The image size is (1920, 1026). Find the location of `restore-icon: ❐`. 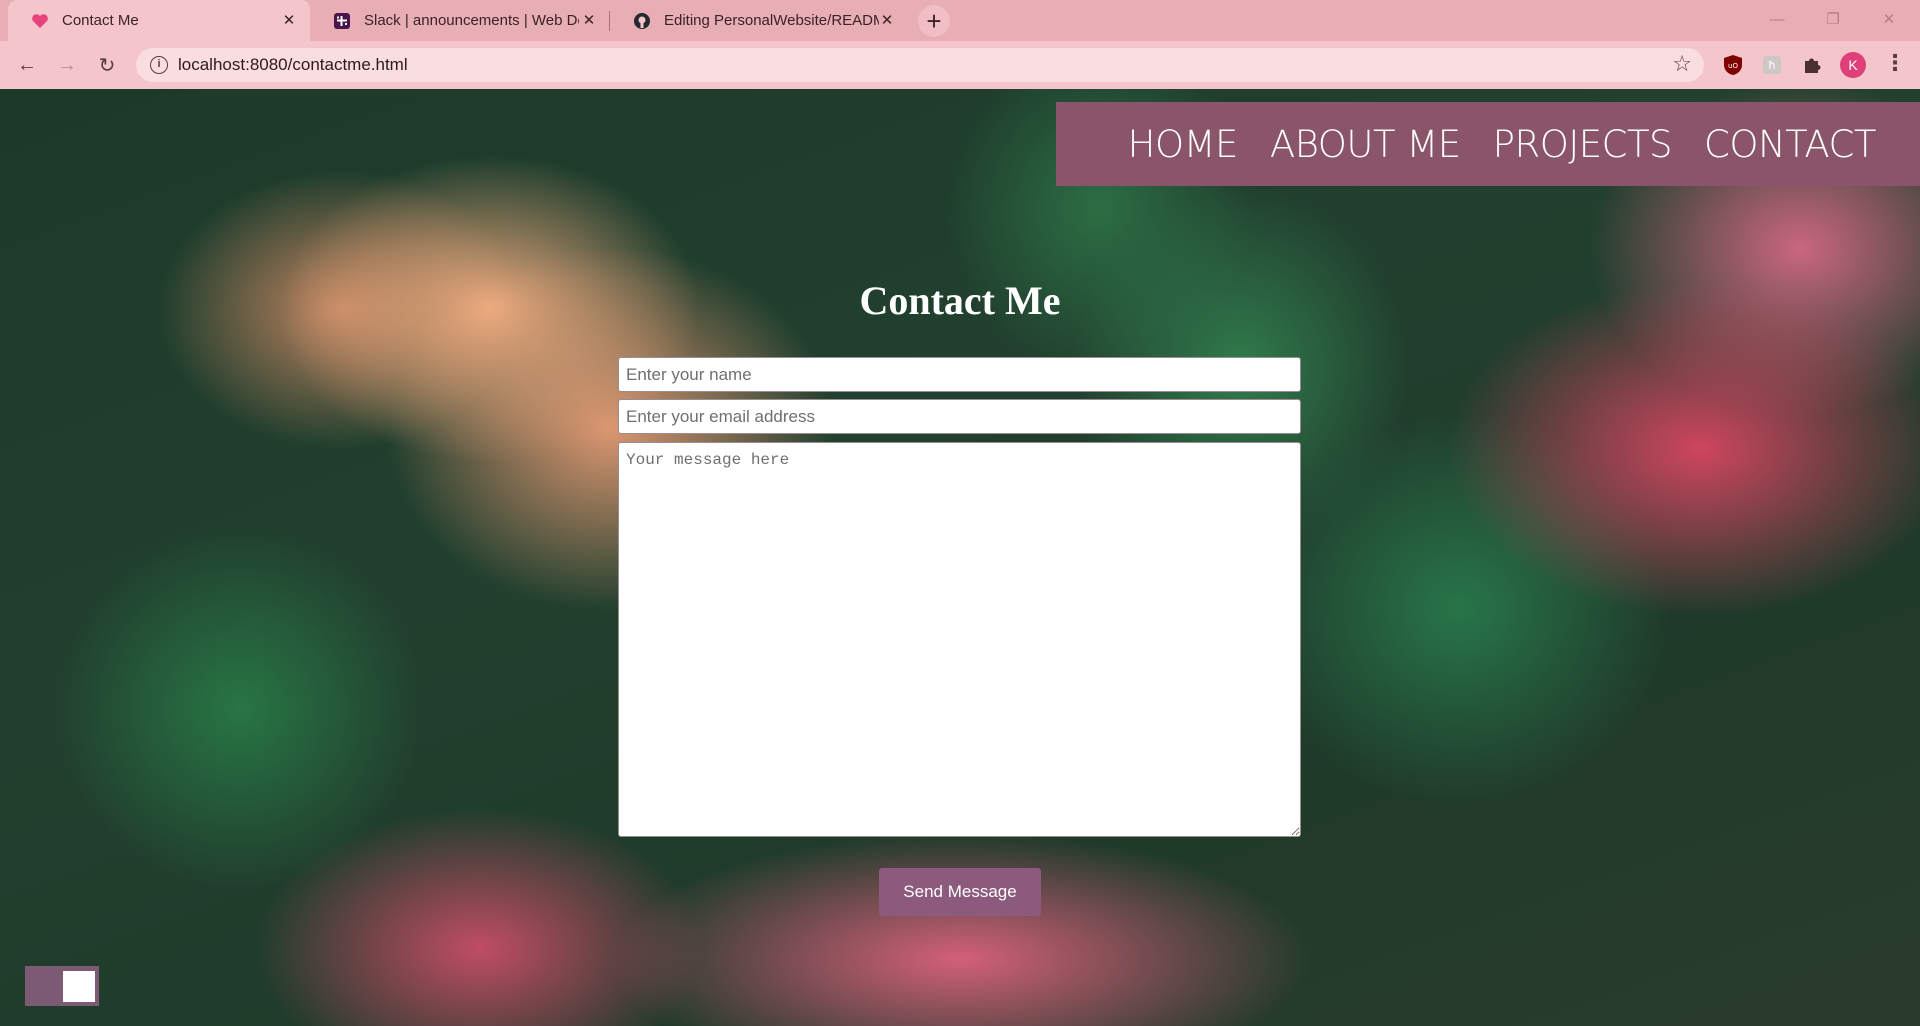

restore-icon: ❐ is located at coordinates (1833, 19).